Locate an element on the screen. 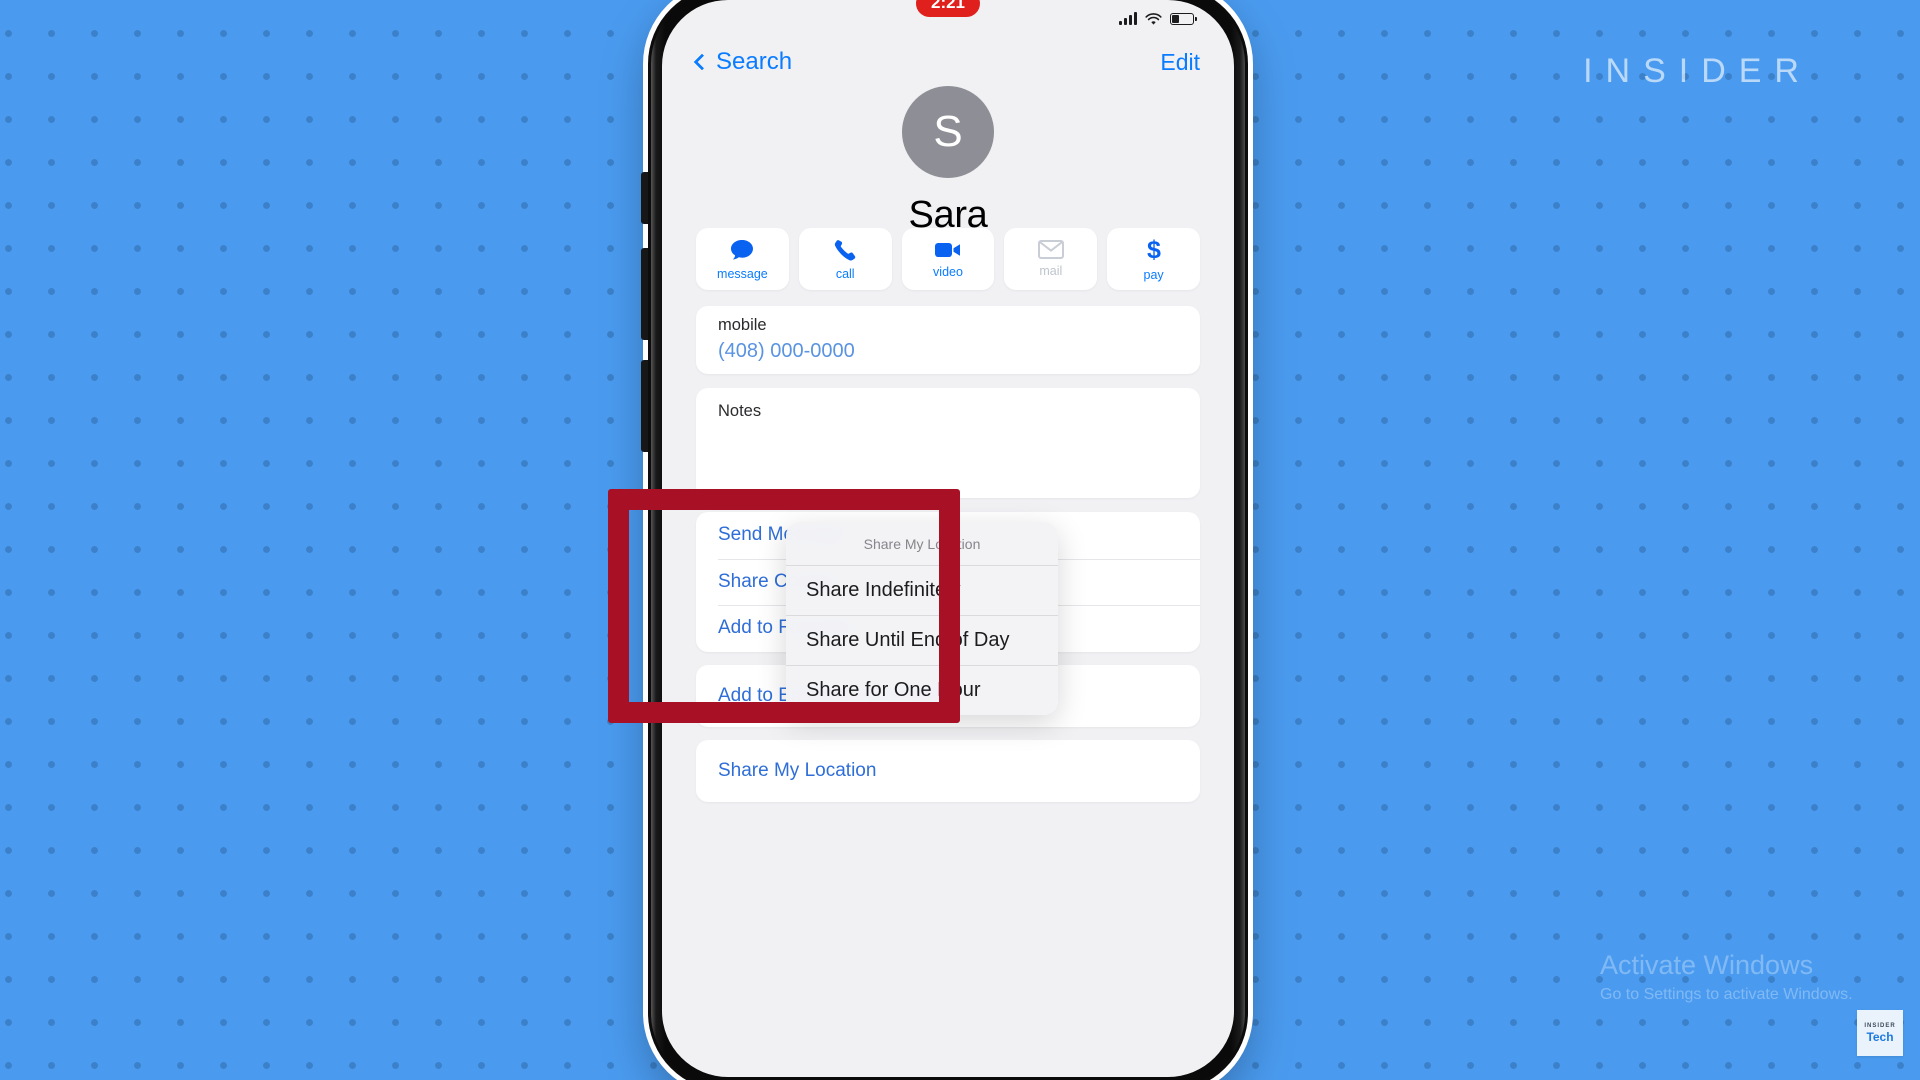 The height and width of the screenshot is (1080, 1920). activate-windows-title: Activate Windows is located at coordinates (1707, 965).